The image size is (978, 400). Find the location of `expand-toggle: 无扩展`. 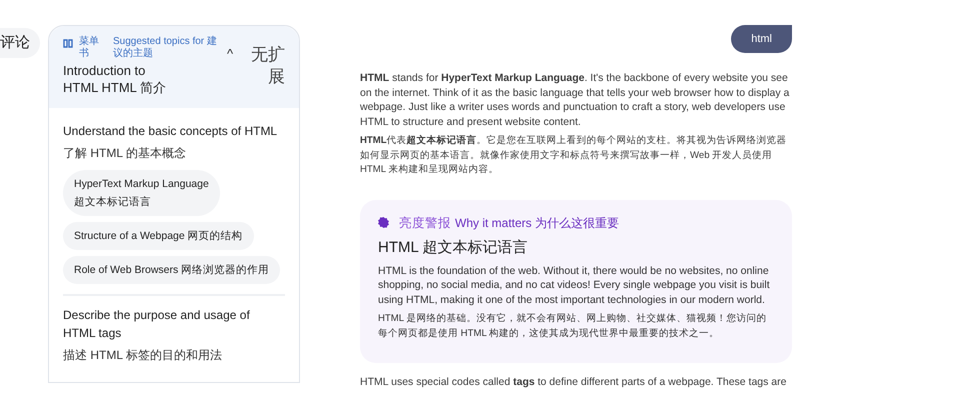

expand-toggle: 无扩展 is located at coordinates (265, 66).